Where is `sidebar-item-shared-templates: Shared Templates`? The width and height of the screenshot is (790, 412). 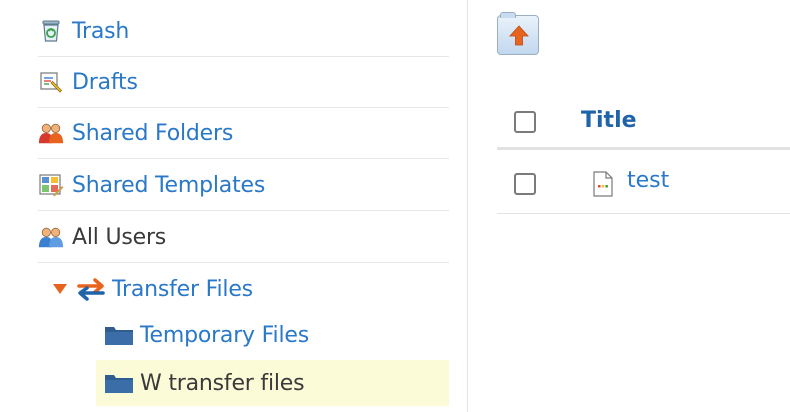
sidebar-item-shared-templates: Shared Templates is located at coordinates (243, 185).